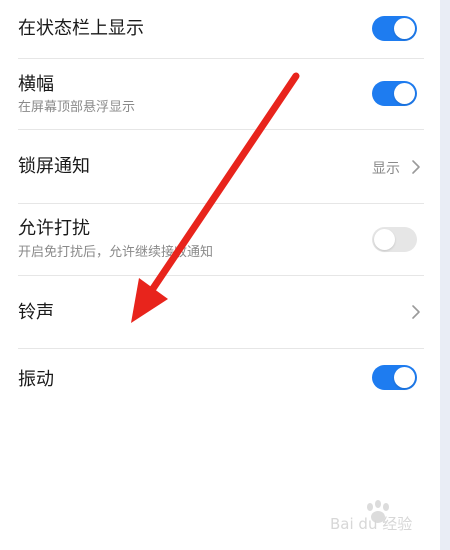  I want to click on allow-disturb-label: 允许打扰, so click(54, 228).